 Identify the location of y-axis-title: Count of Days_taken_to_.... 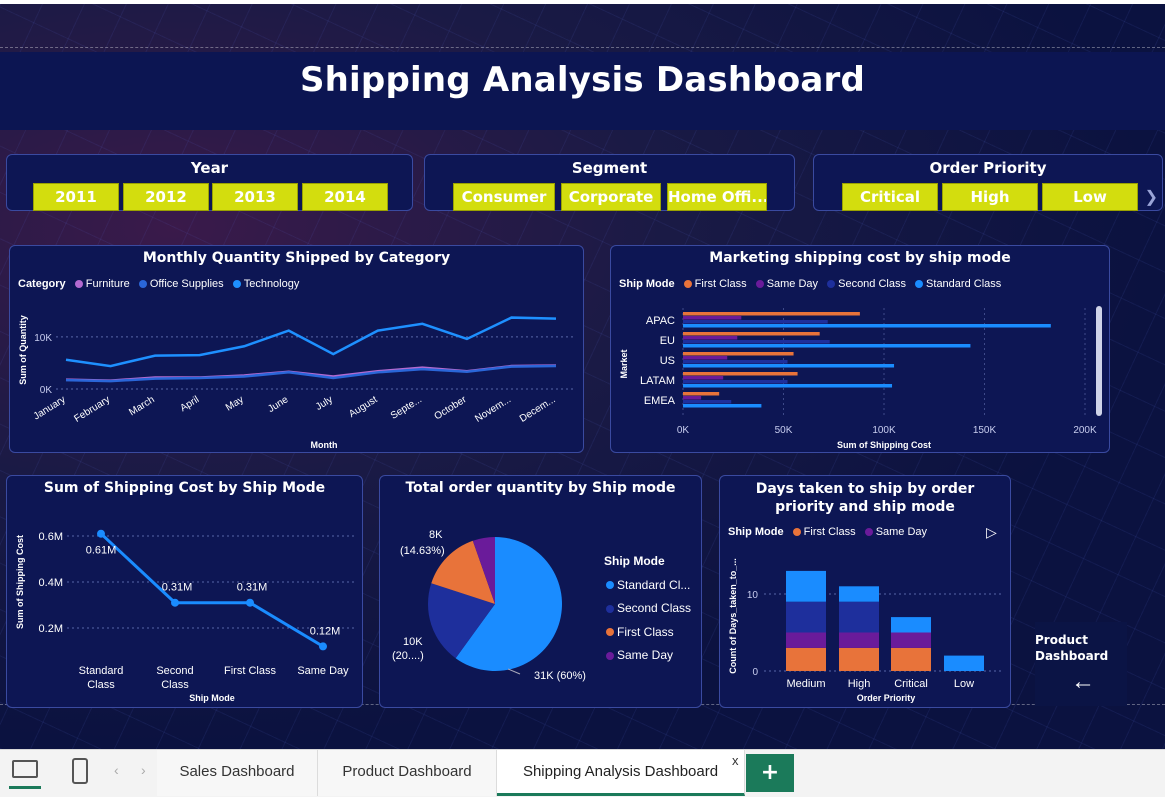
(733, 616).